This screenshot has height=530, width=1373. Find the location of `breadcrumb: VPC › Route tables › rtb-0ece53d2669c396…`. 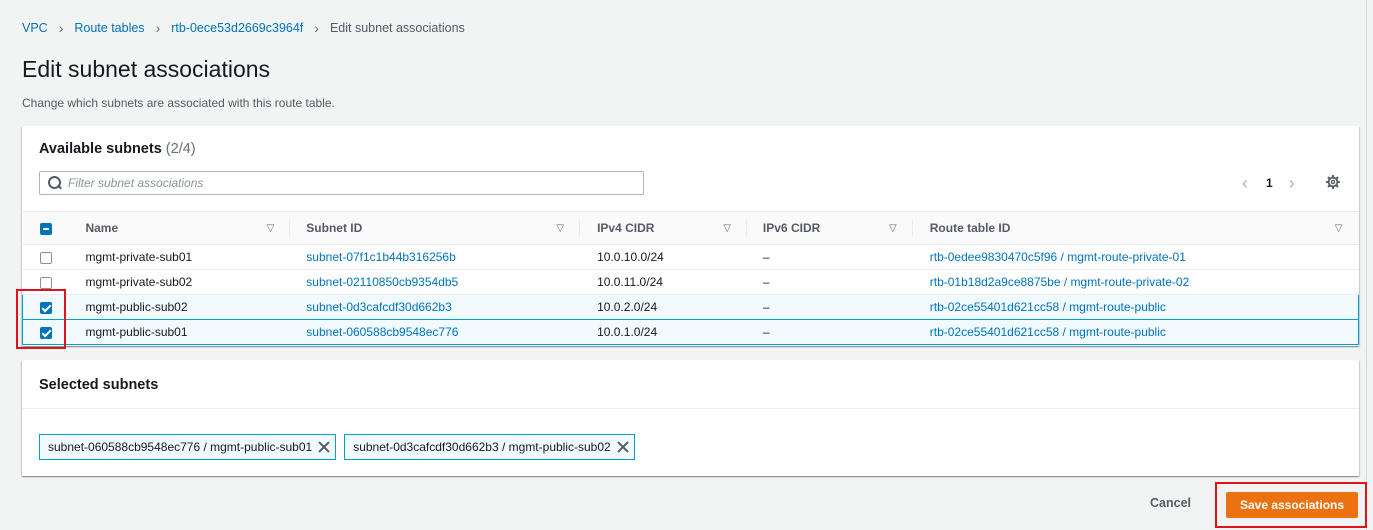

breadcrumb: VPC › Route tables › rtb-0ece53d2669c396… is located at coordinates (243, 28).